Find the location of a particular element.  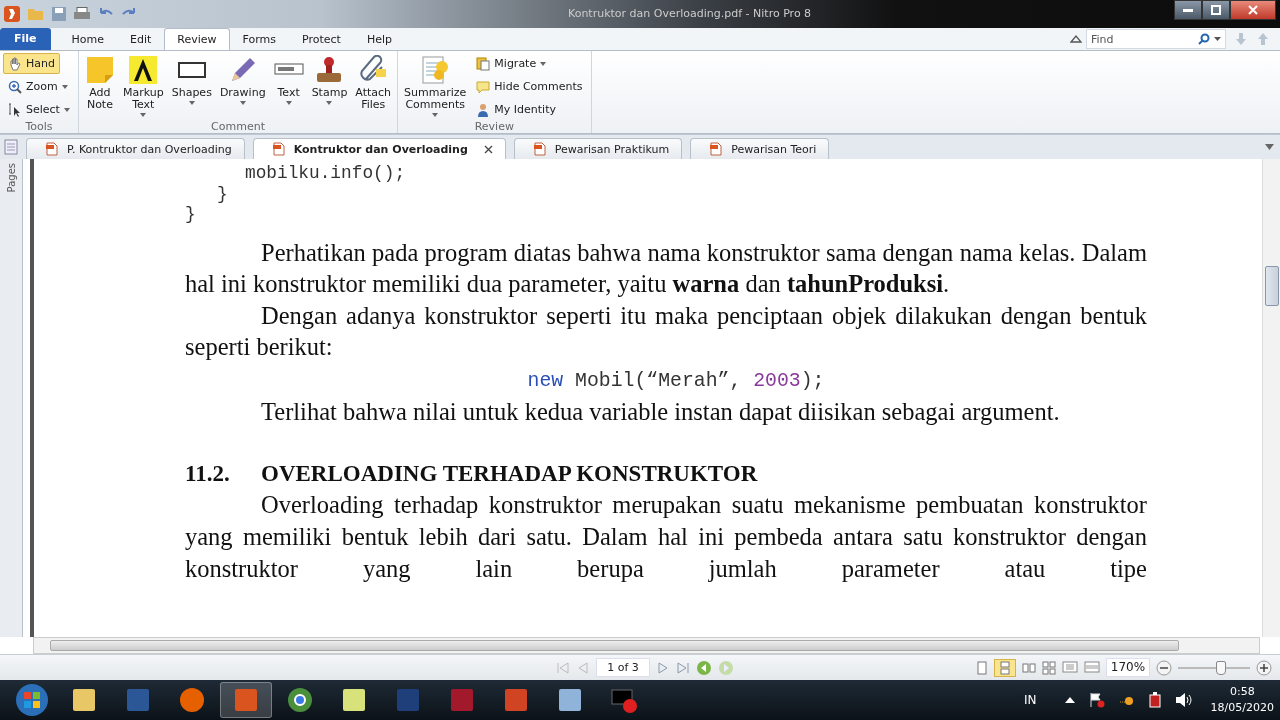

document-tab: Pewarisan Teori is located at coordinates (760, 148).